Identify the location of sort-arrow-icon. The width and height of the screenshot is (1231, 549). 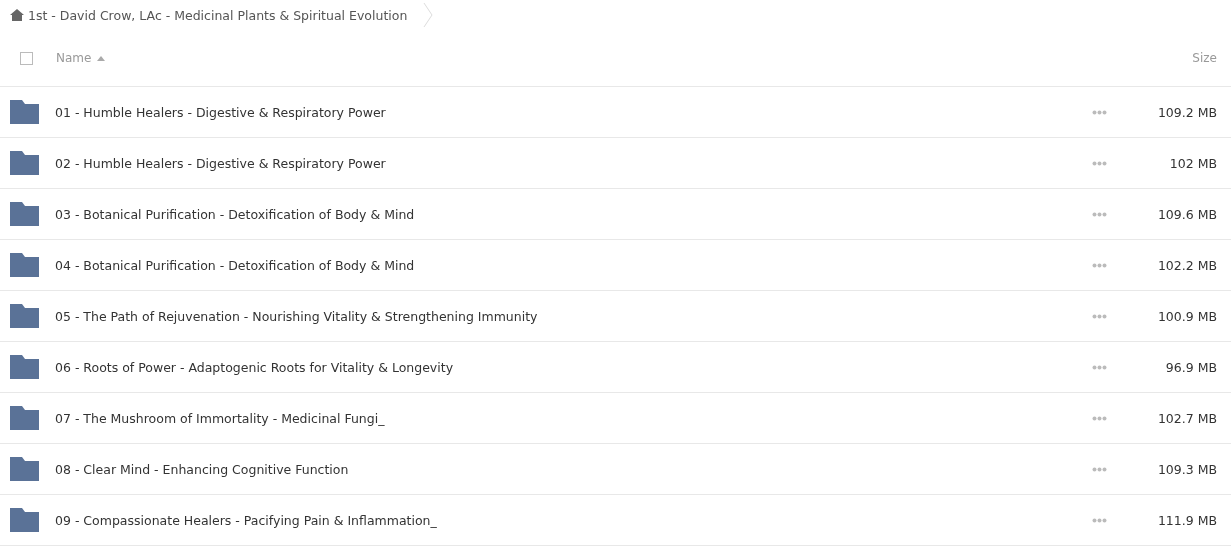
(101, 58).